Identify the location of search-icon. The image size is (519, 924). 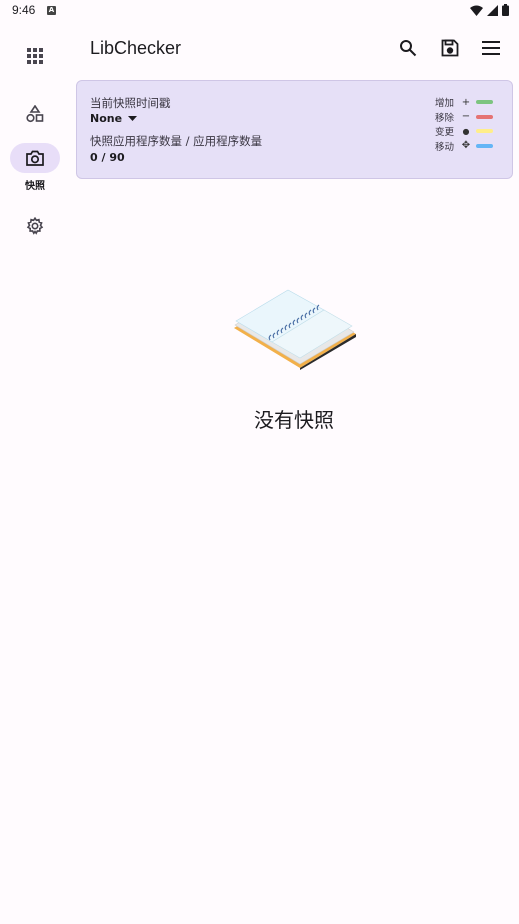
(408, 48).